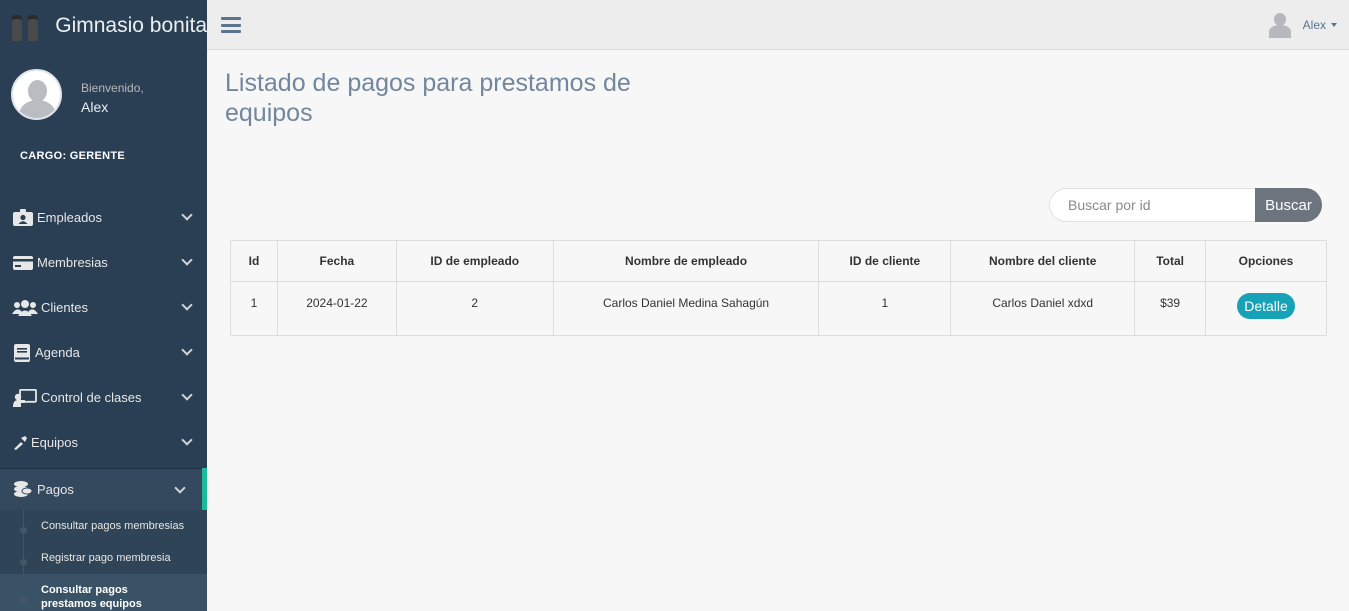  I want to click on sidebar-item-equipos: Equipos, so click(103, 442).